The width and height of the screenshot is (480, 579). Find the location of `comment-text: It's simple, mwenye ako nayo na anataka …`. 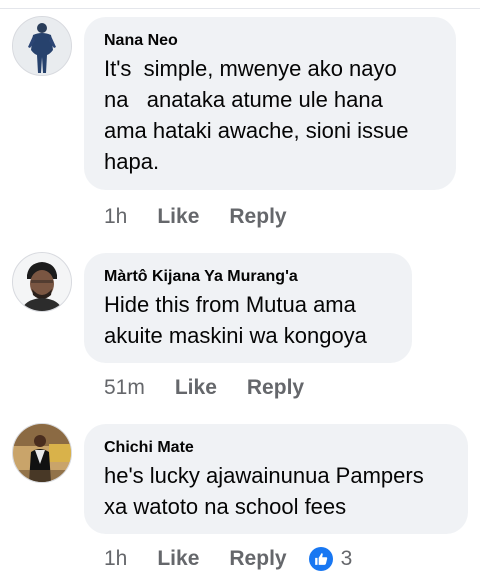

comment-text: It's simple, mwenye ako nayo na anataka … is located at coordinates (256, 115).